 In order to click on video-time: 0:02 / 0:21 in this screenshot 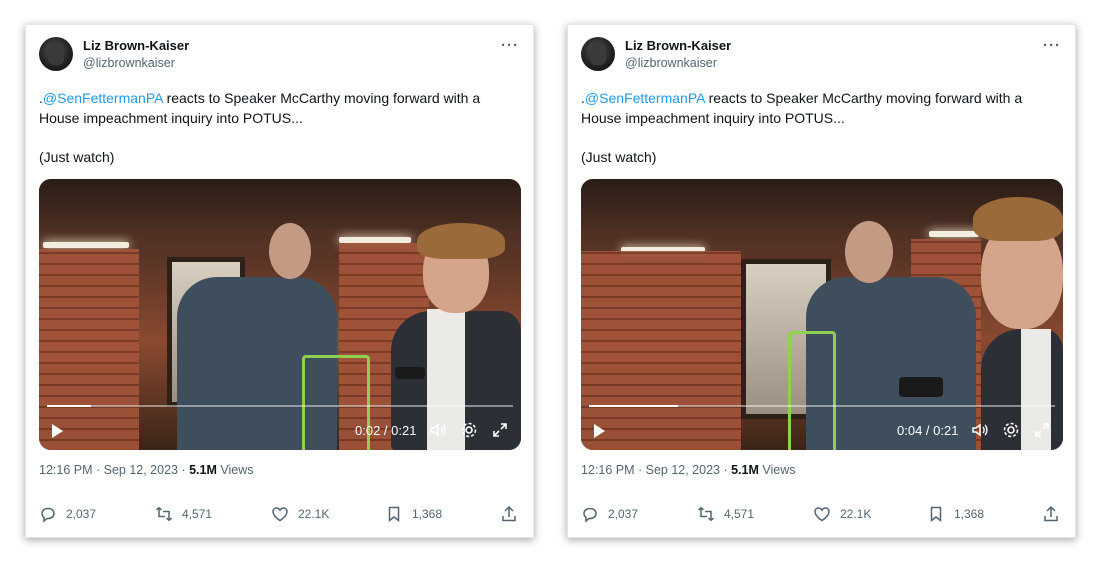, I will do `click(386, 430)`.